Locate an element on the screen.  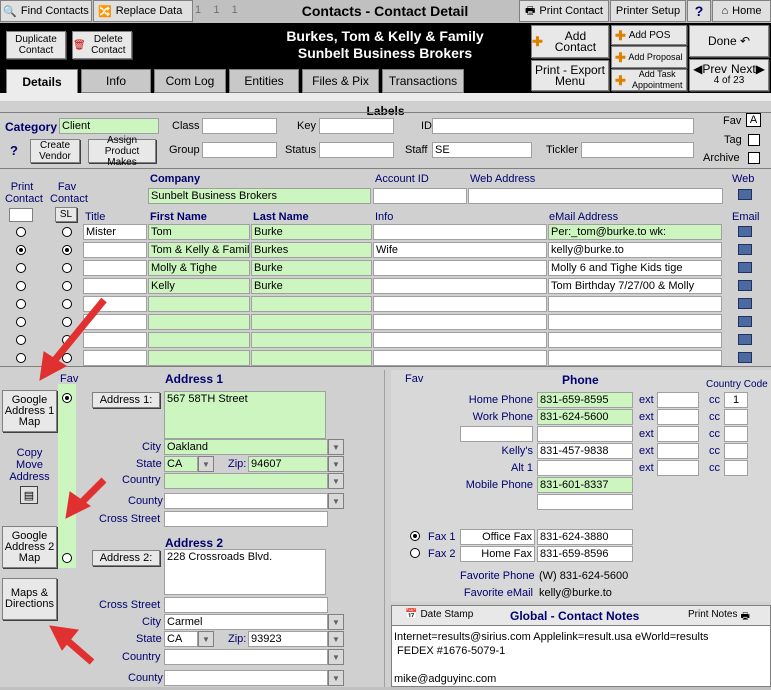
tickler-field is located at coordinates (637, 150).